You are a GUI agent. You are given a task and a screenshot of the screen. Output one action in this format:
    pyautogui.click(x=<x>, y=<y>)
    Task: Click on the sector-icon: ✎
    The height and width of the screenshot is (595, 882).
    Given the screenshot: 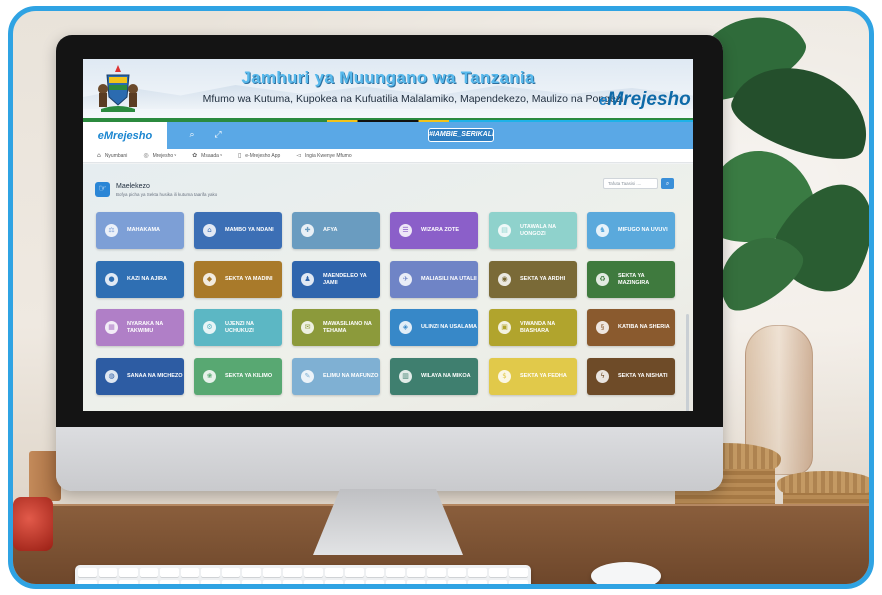 What is the action you would take?
    pyautogui.click(x=307, y=376)
    